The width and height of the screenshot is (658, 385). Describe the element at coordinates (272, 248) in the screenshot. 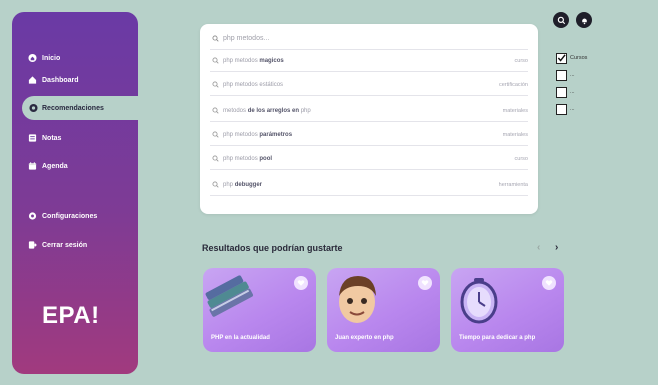

I see `results-heading: Resultados que podrían gustarte` at that location.